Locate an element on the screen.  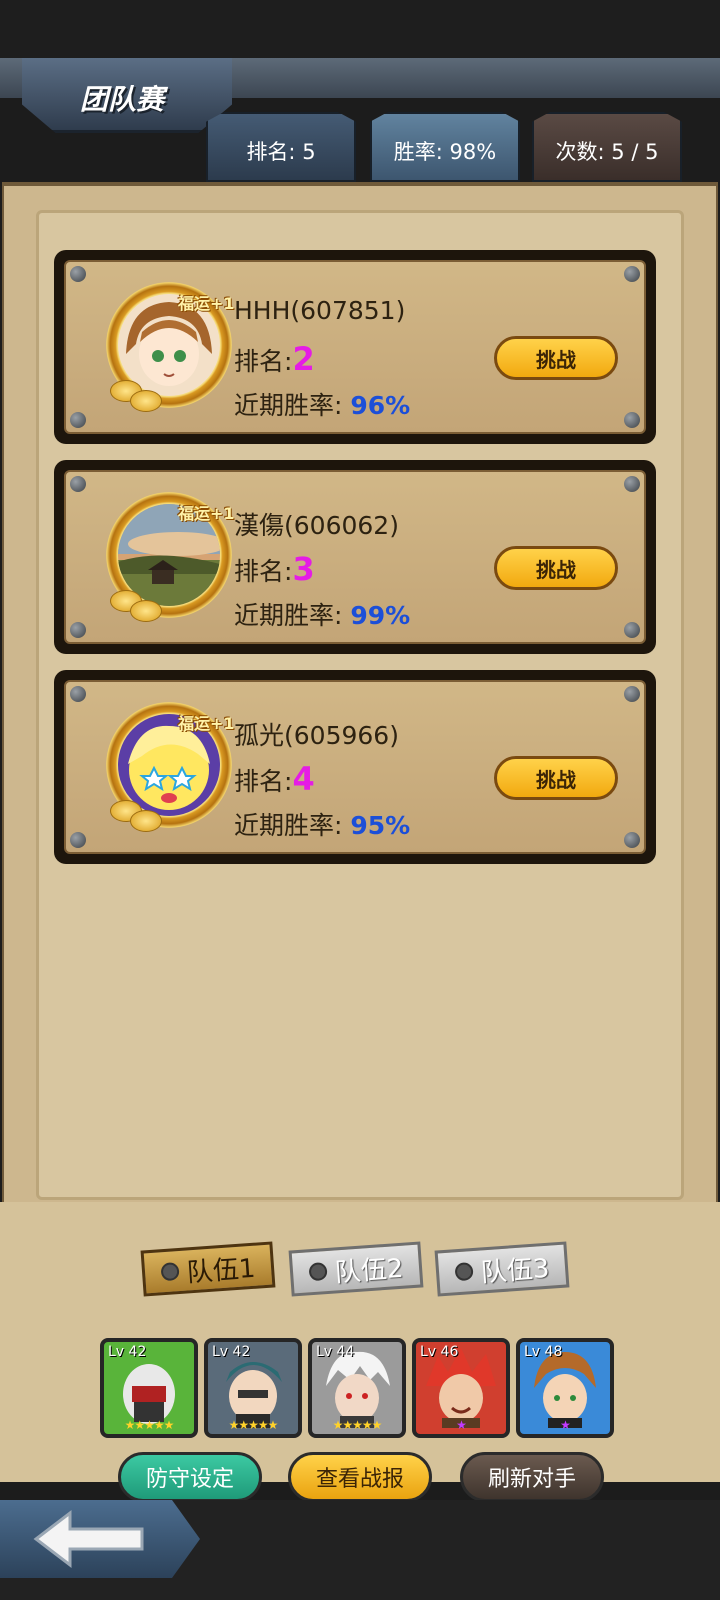
player-rank: 排名:3 is located at coordinates (274, 569).